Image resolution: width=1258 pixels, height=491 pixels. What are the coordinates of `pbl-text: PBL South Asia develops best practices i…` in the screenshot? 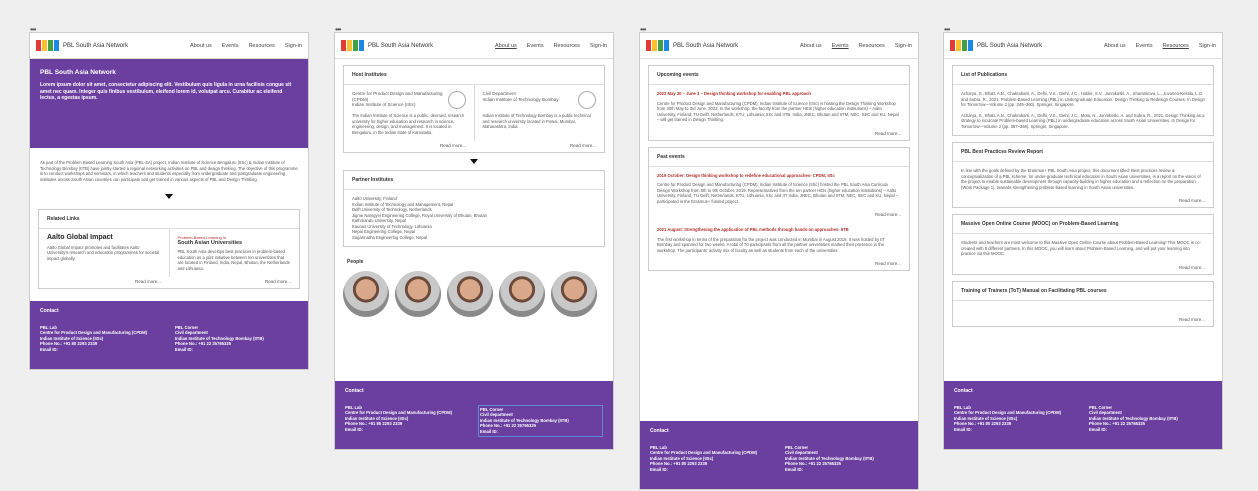 It's located at (233, 260).